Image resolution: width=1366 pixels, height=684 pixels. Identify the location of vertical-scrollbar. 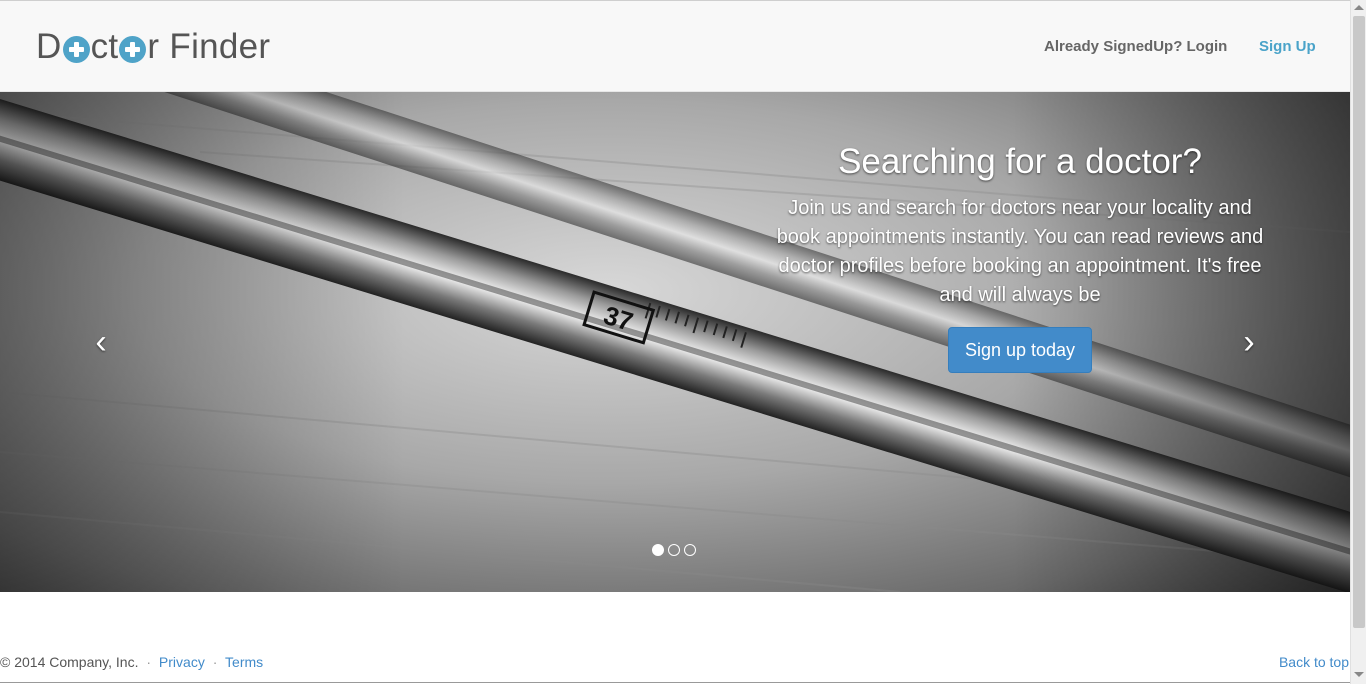
(1358, 342).